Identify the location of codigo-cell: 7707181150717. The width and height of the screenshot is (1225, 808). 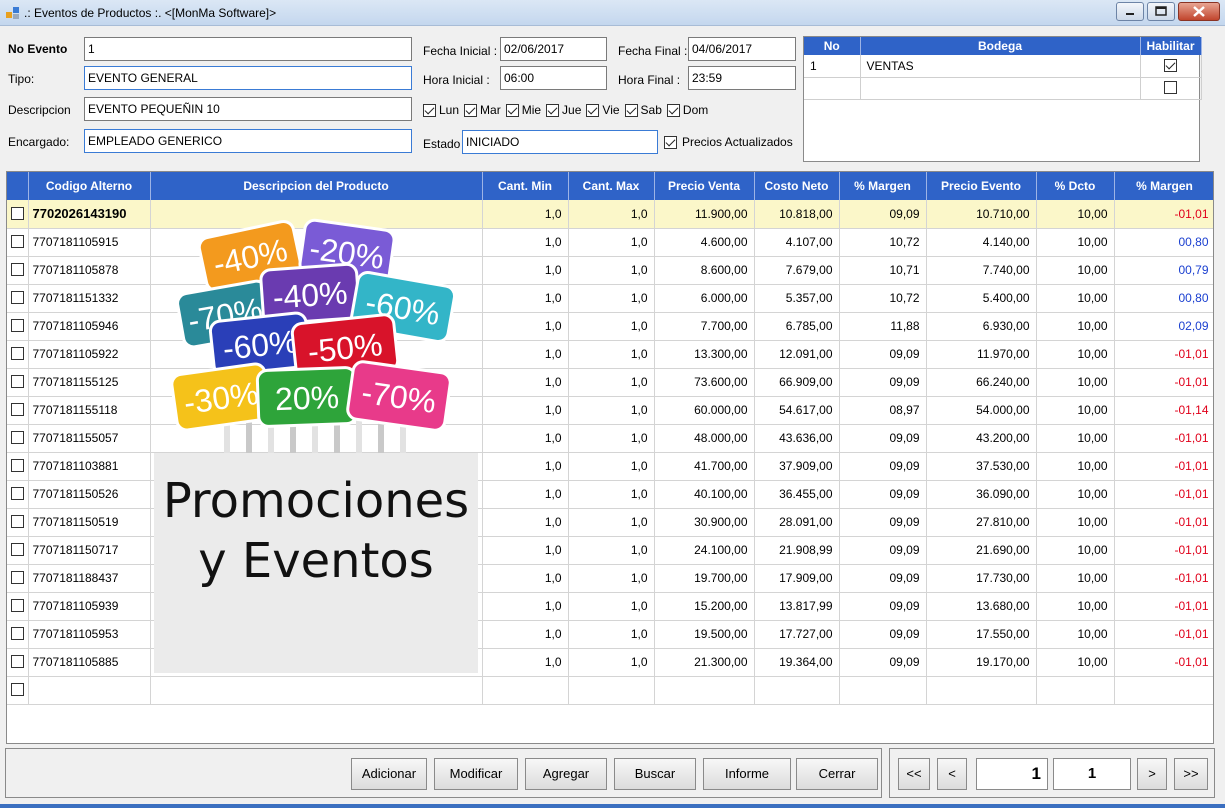
(89, 550).